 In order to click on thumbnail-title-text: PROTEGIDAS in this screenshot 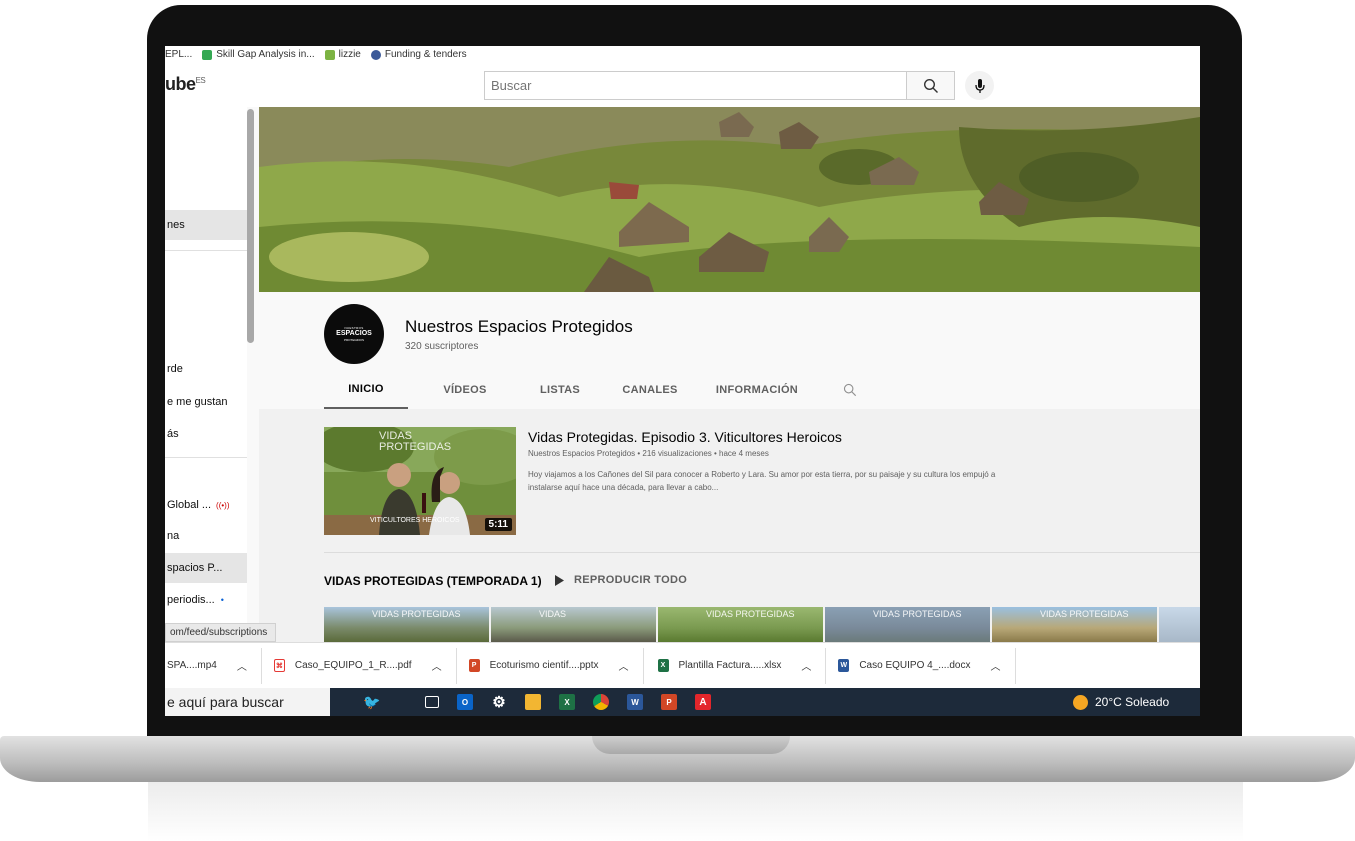, I will do `click(415, 447)`.